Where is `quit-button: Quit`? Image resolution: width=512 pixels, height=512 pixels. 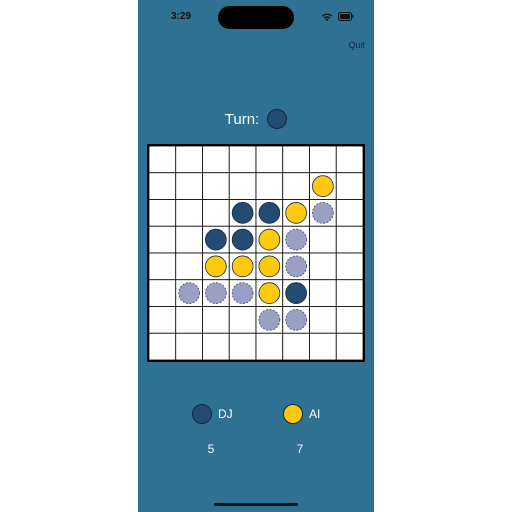 quit-button: Quit is located at coordinates (356, 45).